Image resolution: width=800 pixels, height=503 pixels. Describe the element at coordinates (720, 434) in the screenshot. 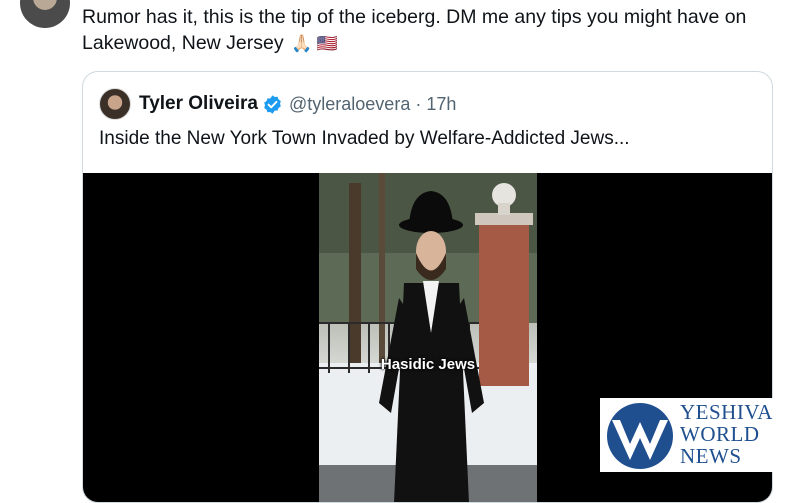

I see `watermark-line-2: WORLD` at that location.